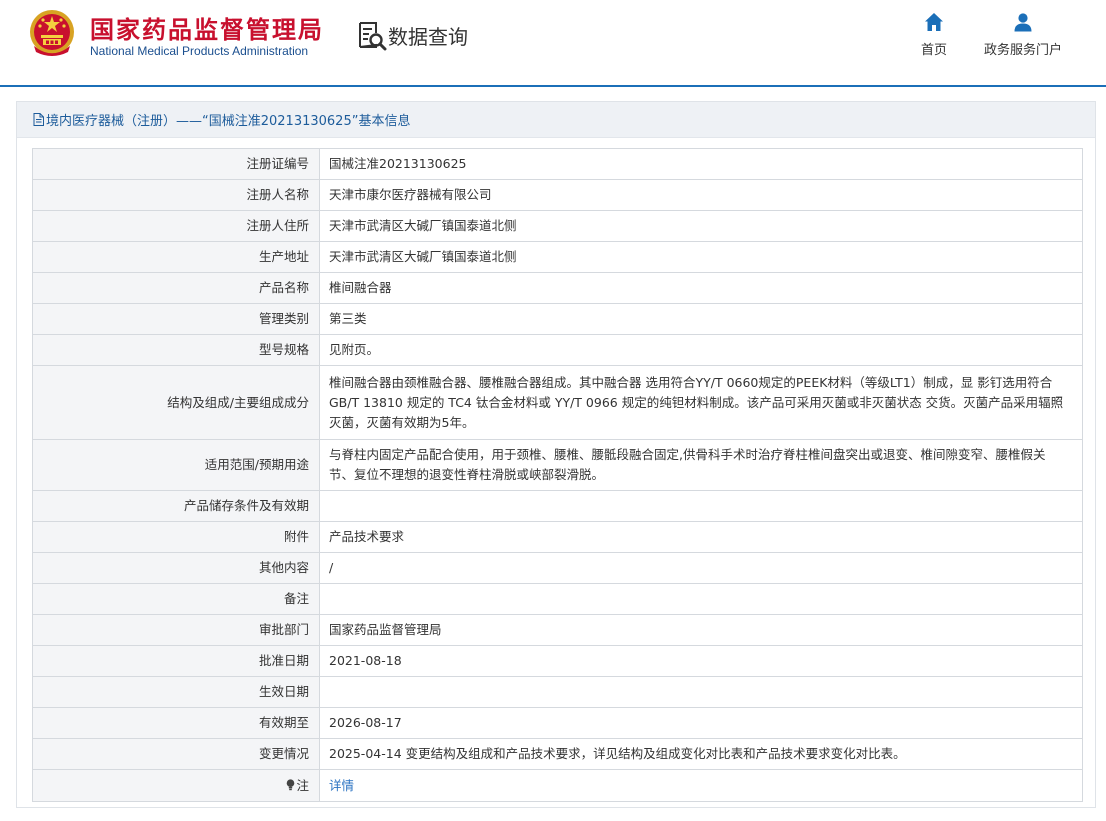 This screenshot has height=821, width=1106. I want to click on nav-home-label: 首页, so click(933, 50).